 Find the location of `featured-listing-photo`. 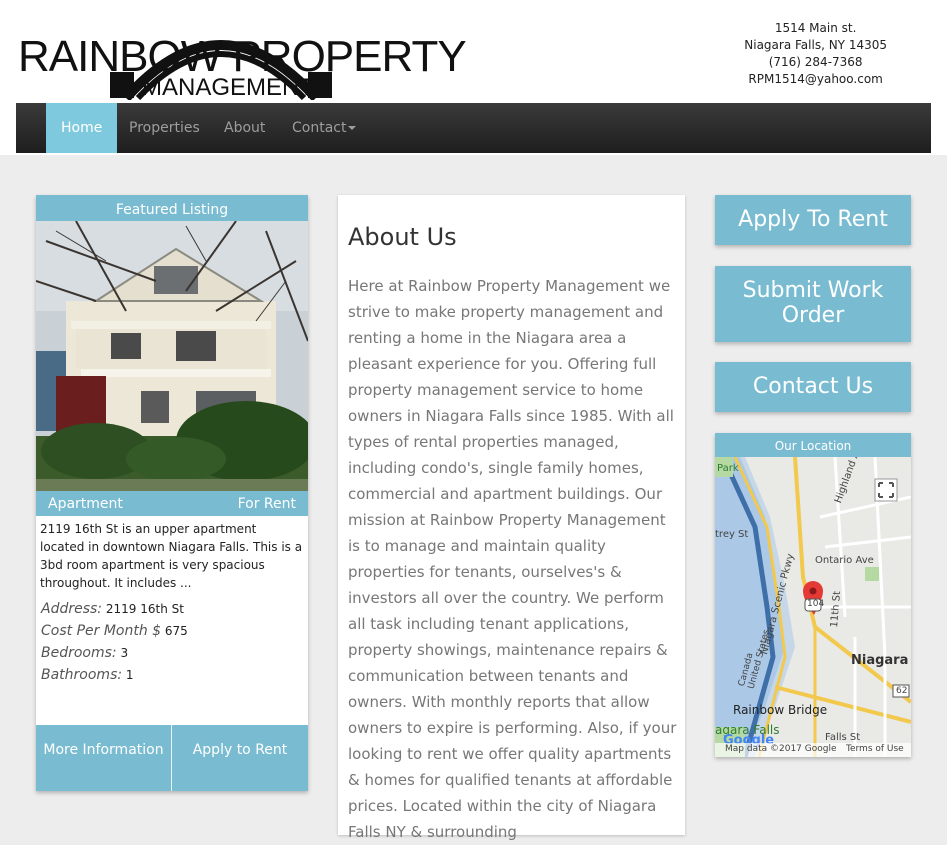

featured-listing-photo is located at coordinates (172, 356).